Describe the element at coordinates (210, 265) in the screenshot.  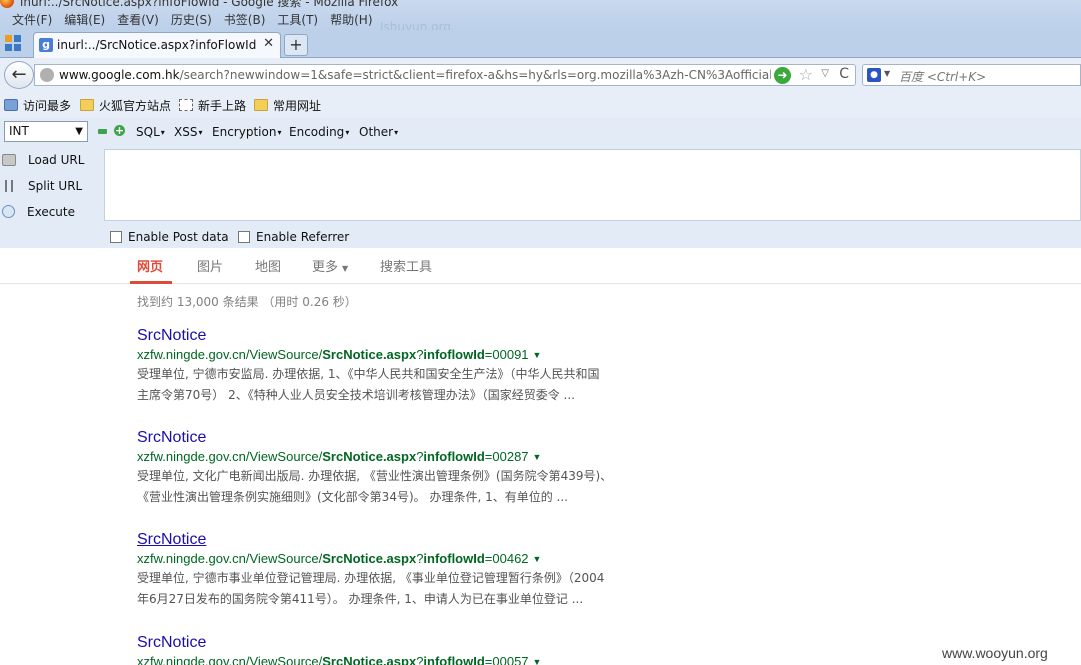
I see `tab-images: 图片` at that location.